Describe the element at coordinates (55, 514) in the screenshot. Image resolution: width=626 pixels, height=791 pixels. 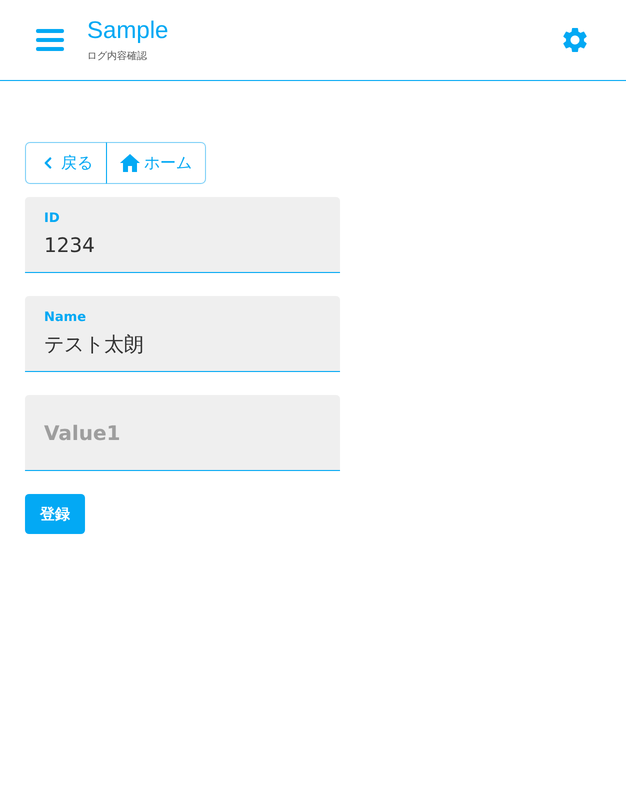
I see `submit-button: 登録` at that location.